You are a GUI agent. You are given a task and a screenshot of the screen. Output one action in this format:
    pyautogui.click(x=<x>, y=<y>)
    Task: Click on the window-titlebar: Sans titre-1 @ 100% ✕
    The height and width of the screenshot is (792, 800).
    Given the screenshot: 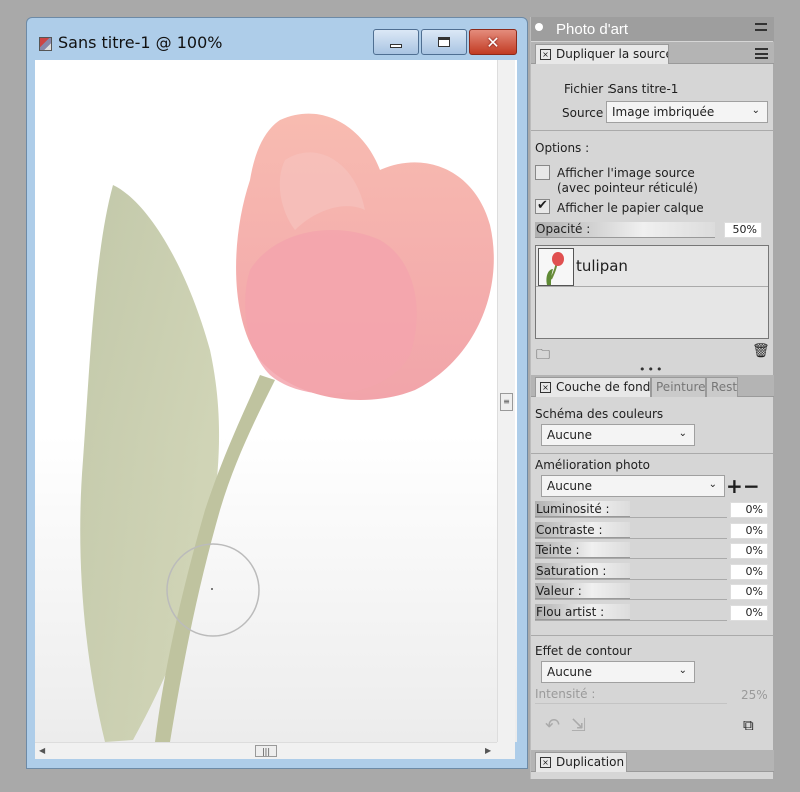 What is the action you would take?
    pyautogui.click(x=277, y=38)
    